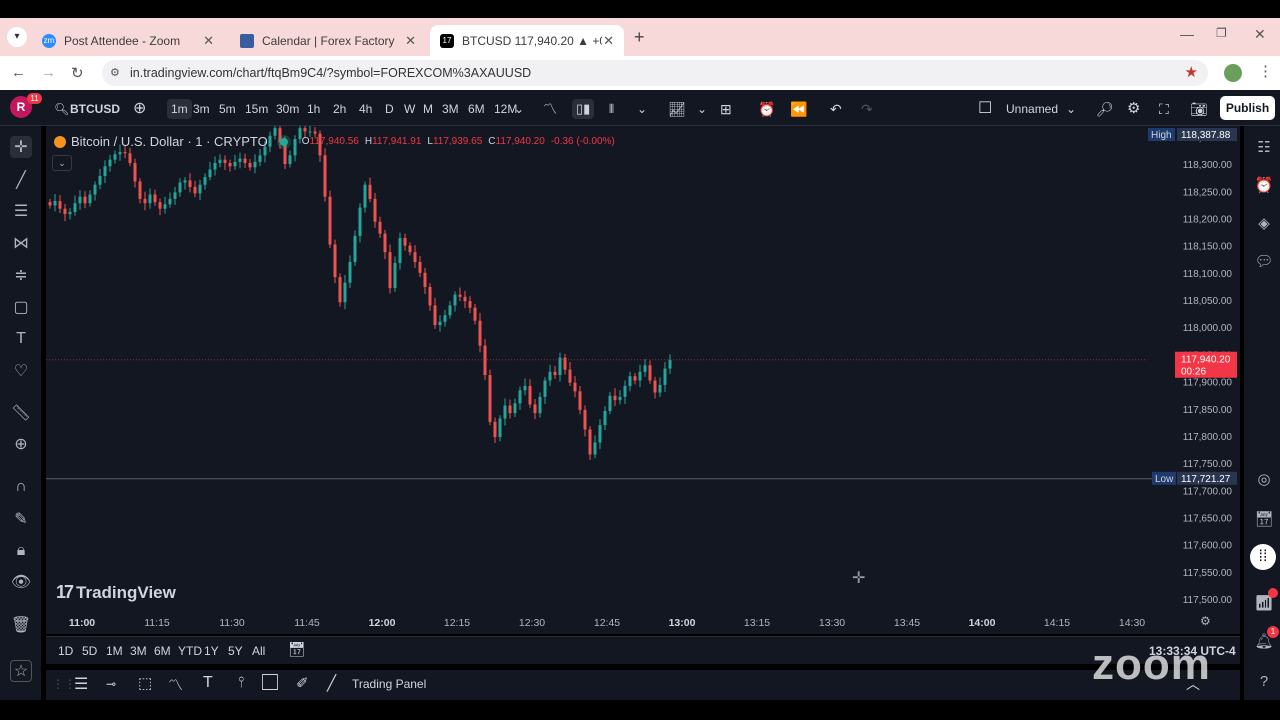  I want to click on new-tab-button: +, so click(639, 37).